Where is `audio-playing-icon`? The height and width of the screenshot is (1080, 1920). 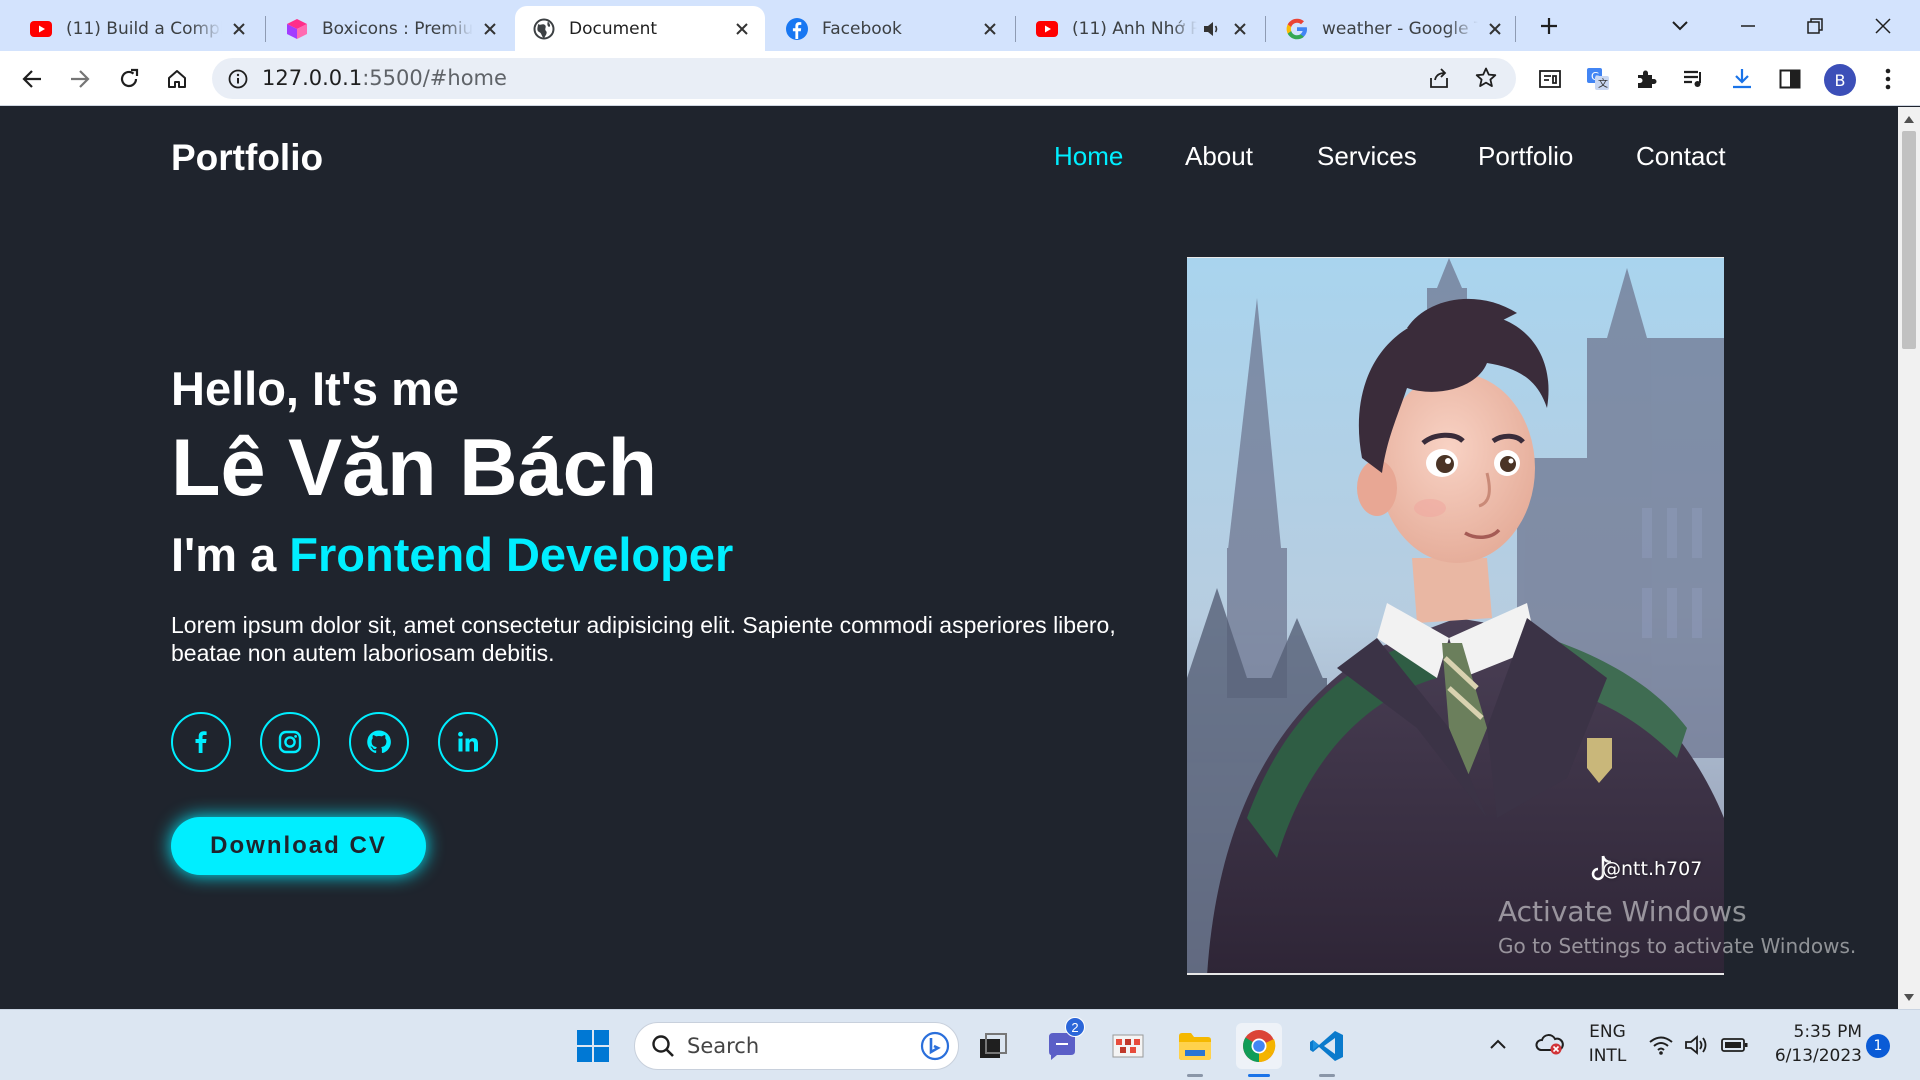 audio-playing-icon is located at coordinates (1212, 29).